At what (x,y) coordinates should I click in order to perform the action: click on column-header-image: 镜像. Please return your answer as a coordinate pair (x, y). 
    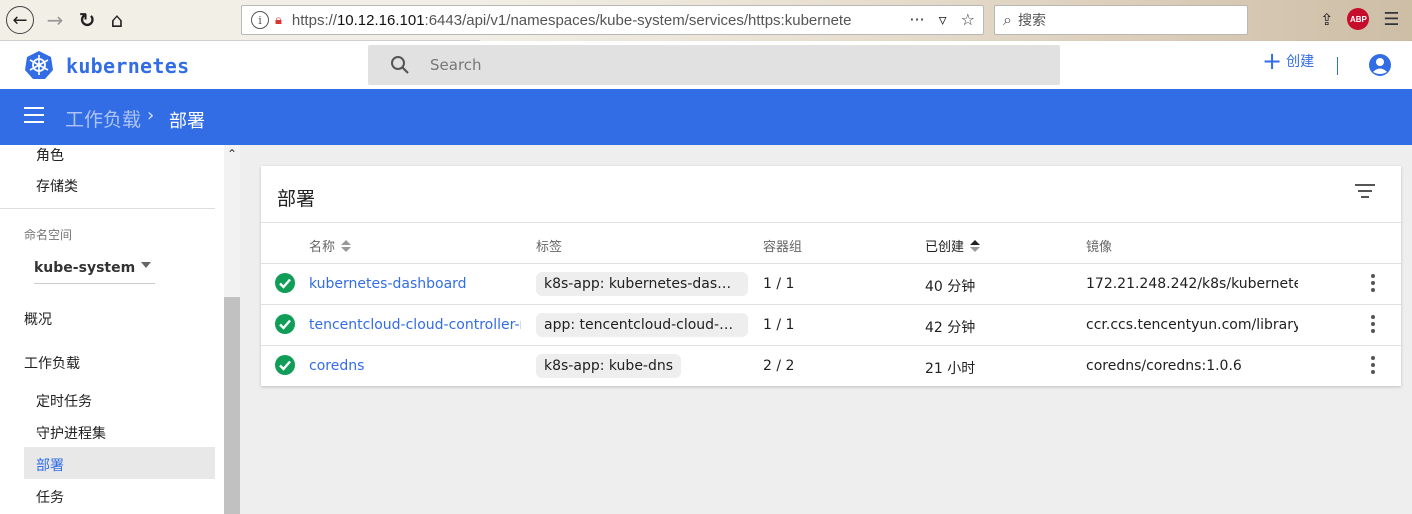
    Looking at the image, I should click on (1099, 245).